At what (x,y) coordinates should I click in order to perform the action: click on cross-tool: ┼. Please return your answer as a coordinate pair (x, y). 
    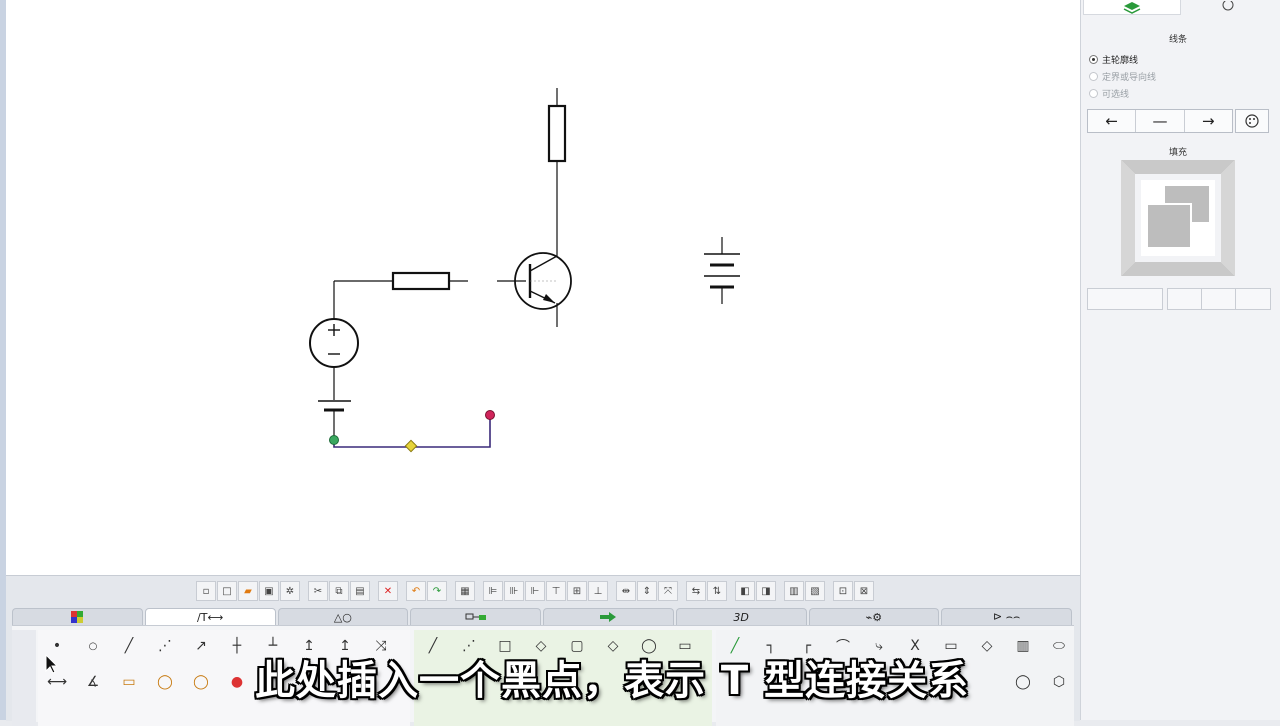
    Looking at the image, I should click on (237, 646).